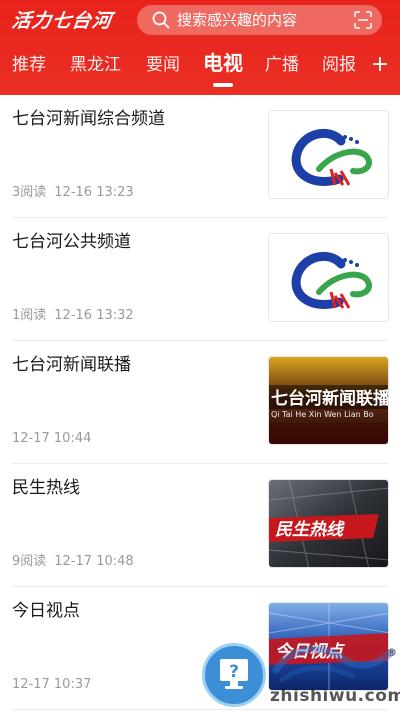  What do you see at coordinates (335, 696) in the screenshot?
I see `watermark-url: zhishiwu.com` at bounding box center [335, 696].